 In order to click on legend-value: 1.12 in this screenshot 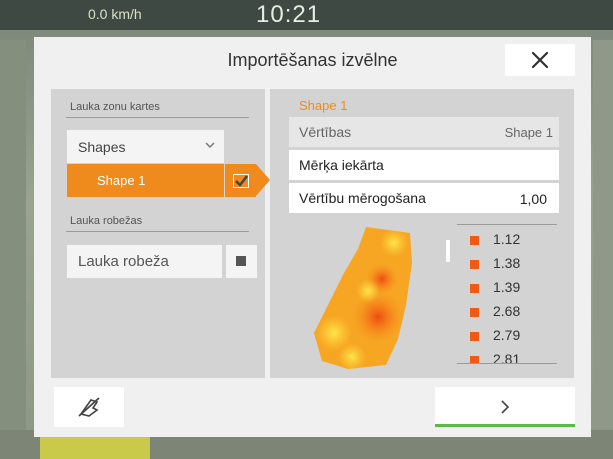, I will do `click(507, 239)`.